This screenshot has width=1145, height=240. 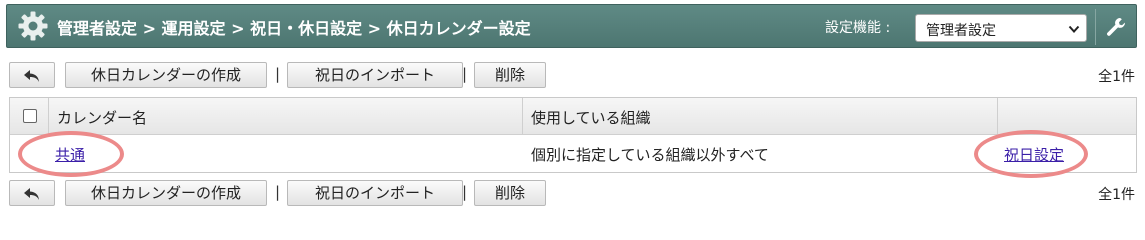 What do you see at coordinates (102, 118) in the screenshot?
I see `column-header-calendar-name: カレンダー名` at bounding box center [102, 118].